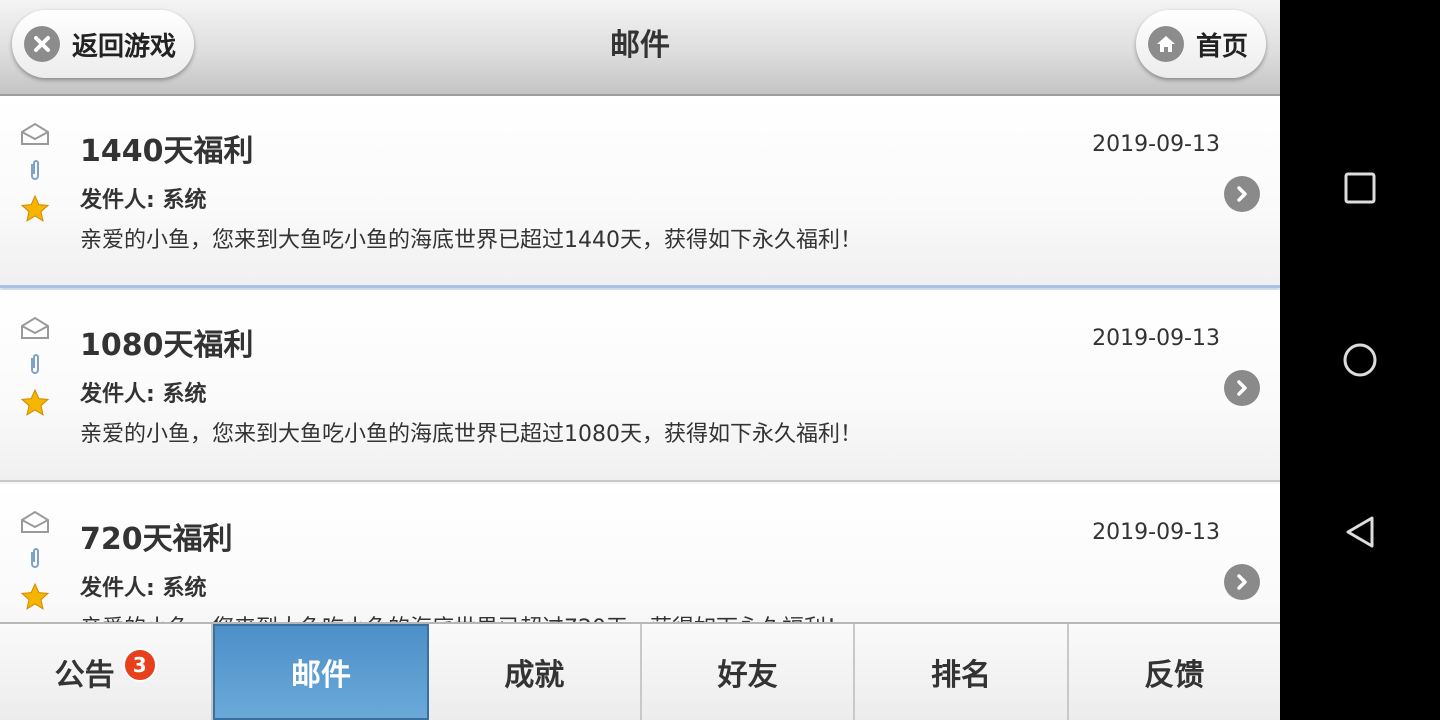  What do you see at coordinates (471, 434) in the screenshot?
I see `mail-preview: 亲爱的小鱼，您来到大鱼吃小鱼的海底世界已超过1080天，获得如下永久福利！` at bounding box center [471, 434].